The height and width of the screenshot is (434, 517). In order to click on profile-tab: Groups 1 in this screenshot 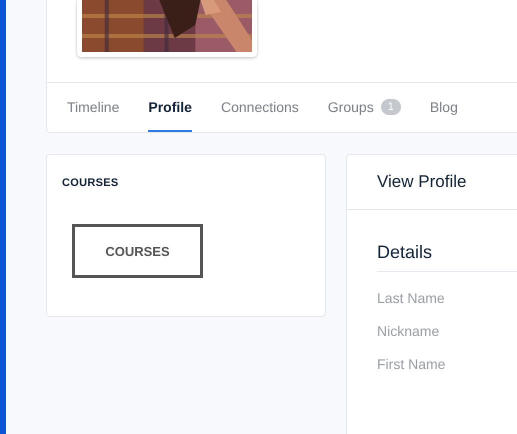, I will do `click(364, 107)`.